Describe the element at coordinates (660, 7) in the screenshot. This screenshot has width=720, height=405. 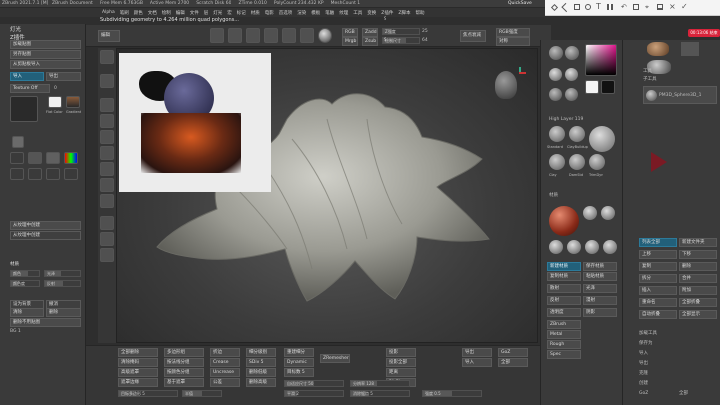
I see `save-icon` at that location.